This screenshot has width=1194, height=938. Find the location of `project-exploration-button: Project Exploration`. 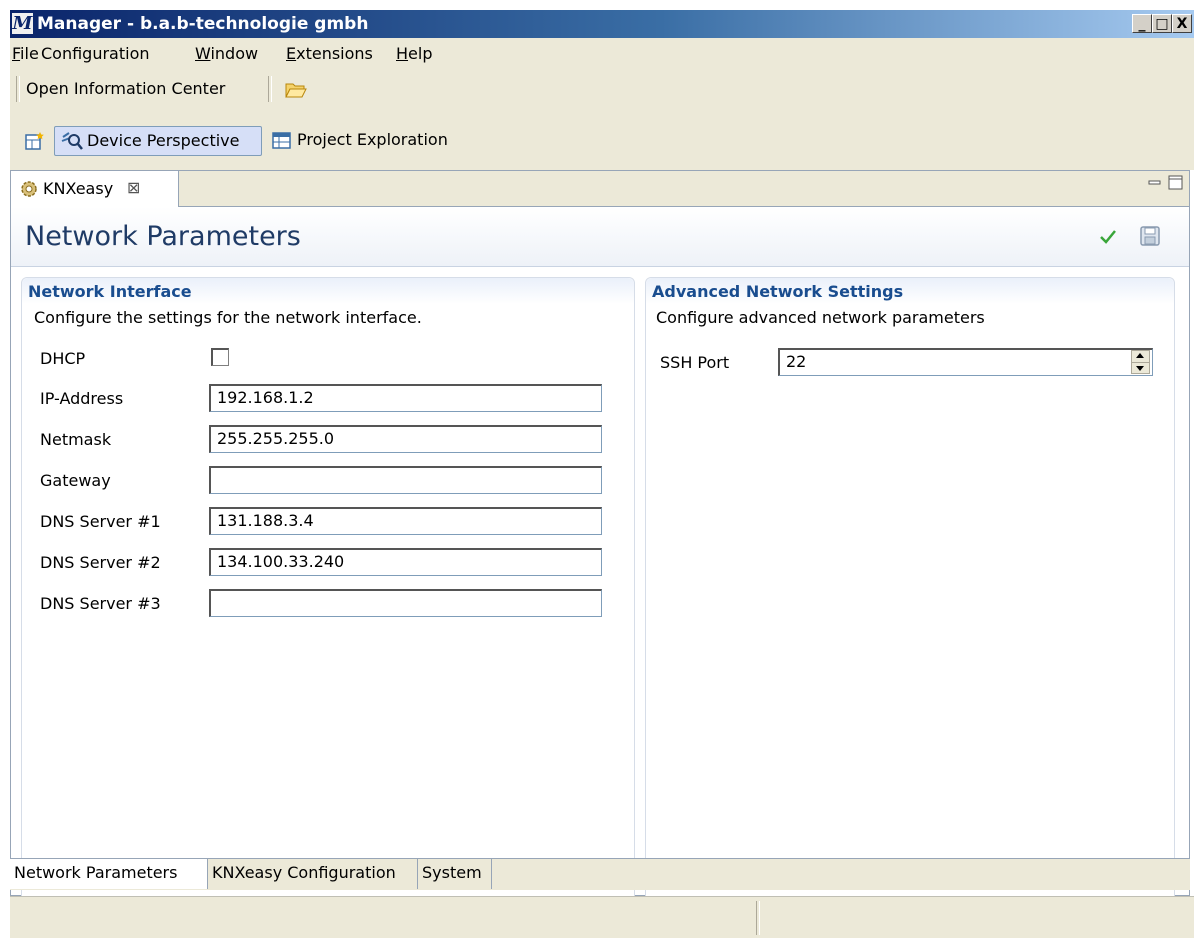

project-exploration-button: Project Exploration is located at coordinates (372, 140).